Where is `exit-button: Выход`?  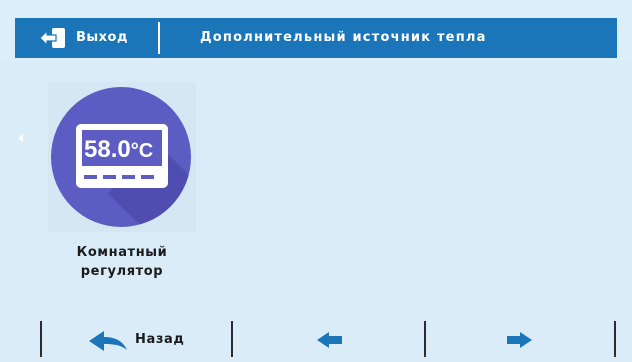 exit-button: Выход is located at coordinates (86, 38).